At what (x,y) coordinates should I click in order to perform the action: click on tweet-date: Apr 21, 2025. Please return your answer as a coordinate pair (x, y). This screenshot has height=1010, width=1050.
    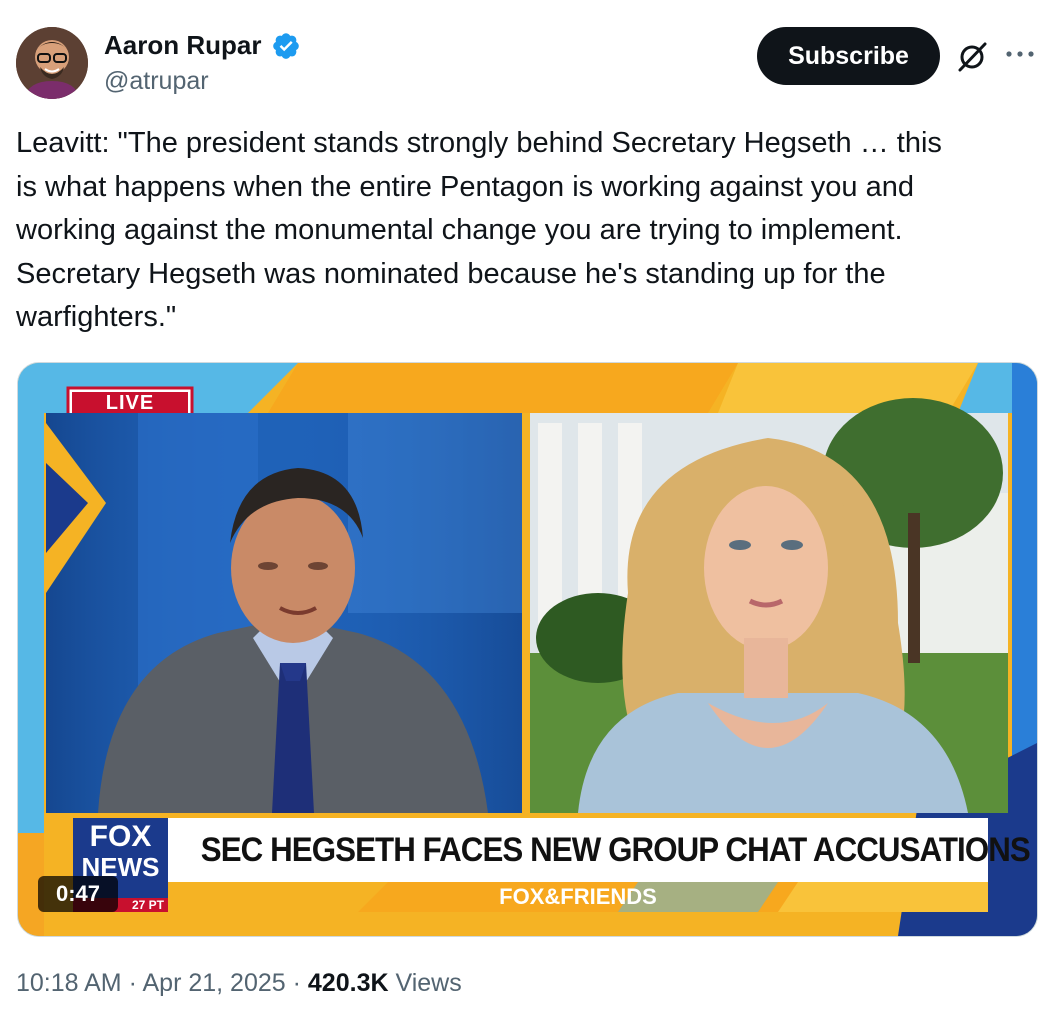
    Looking at the image, I should click on (214, 983).